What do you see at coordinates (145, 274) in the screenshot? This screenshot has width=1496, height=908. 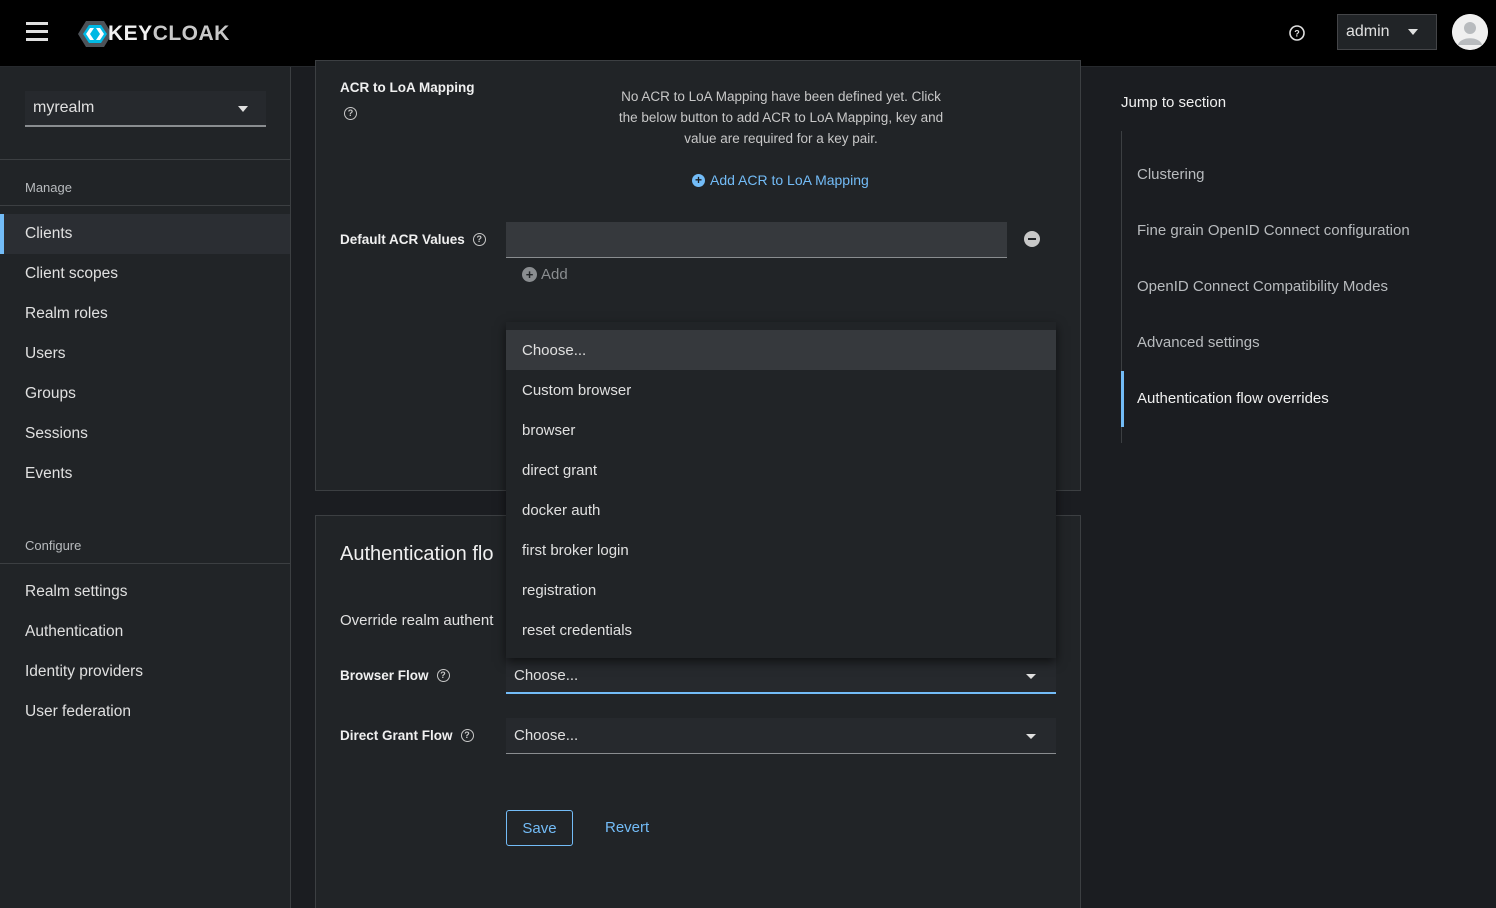 I see `sidebar-item-client-scopes: Client scopes` at bounding box center [145, 274].